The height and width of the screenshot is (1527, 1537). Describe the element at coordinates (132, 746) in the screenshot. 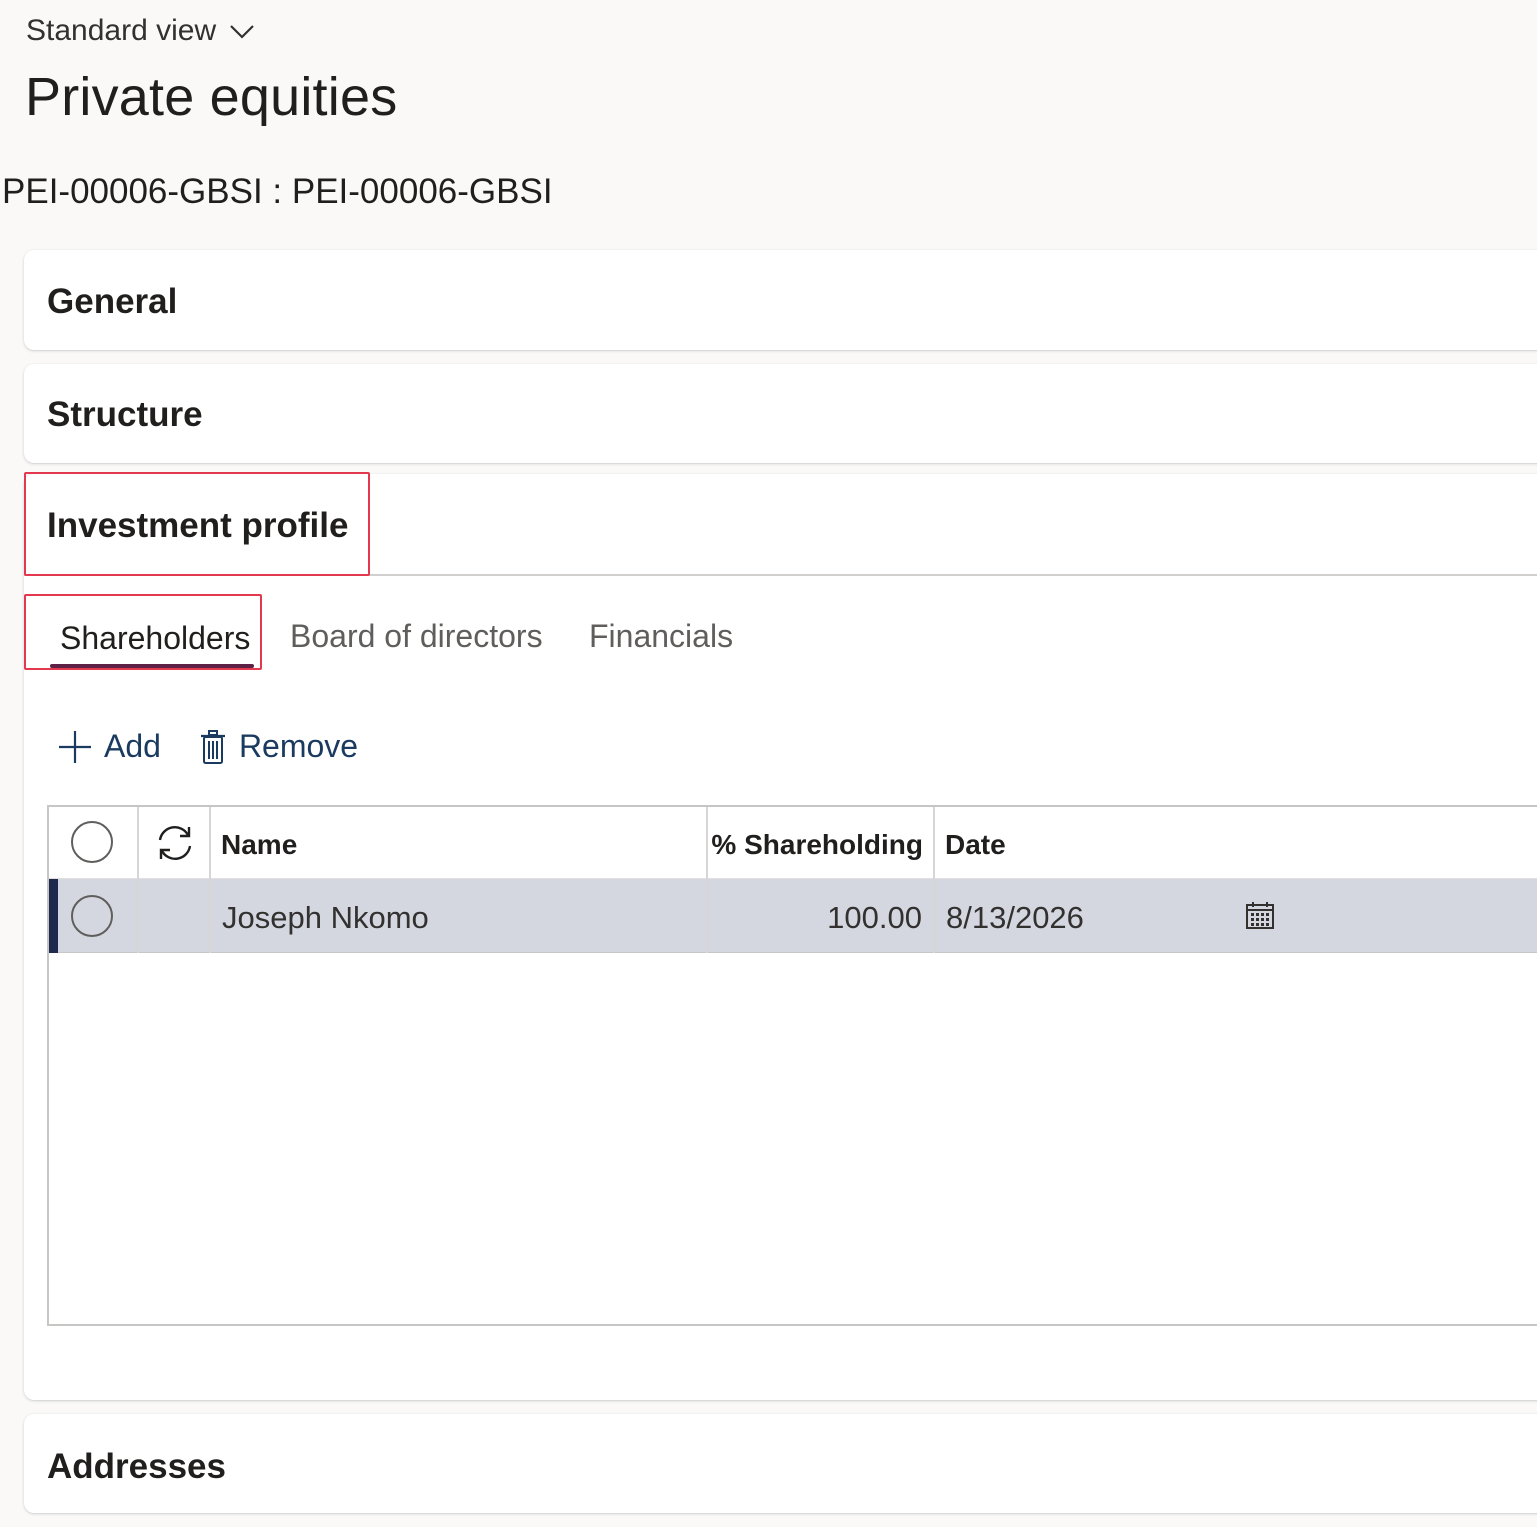

I see `add-button-label: Add` at that location.